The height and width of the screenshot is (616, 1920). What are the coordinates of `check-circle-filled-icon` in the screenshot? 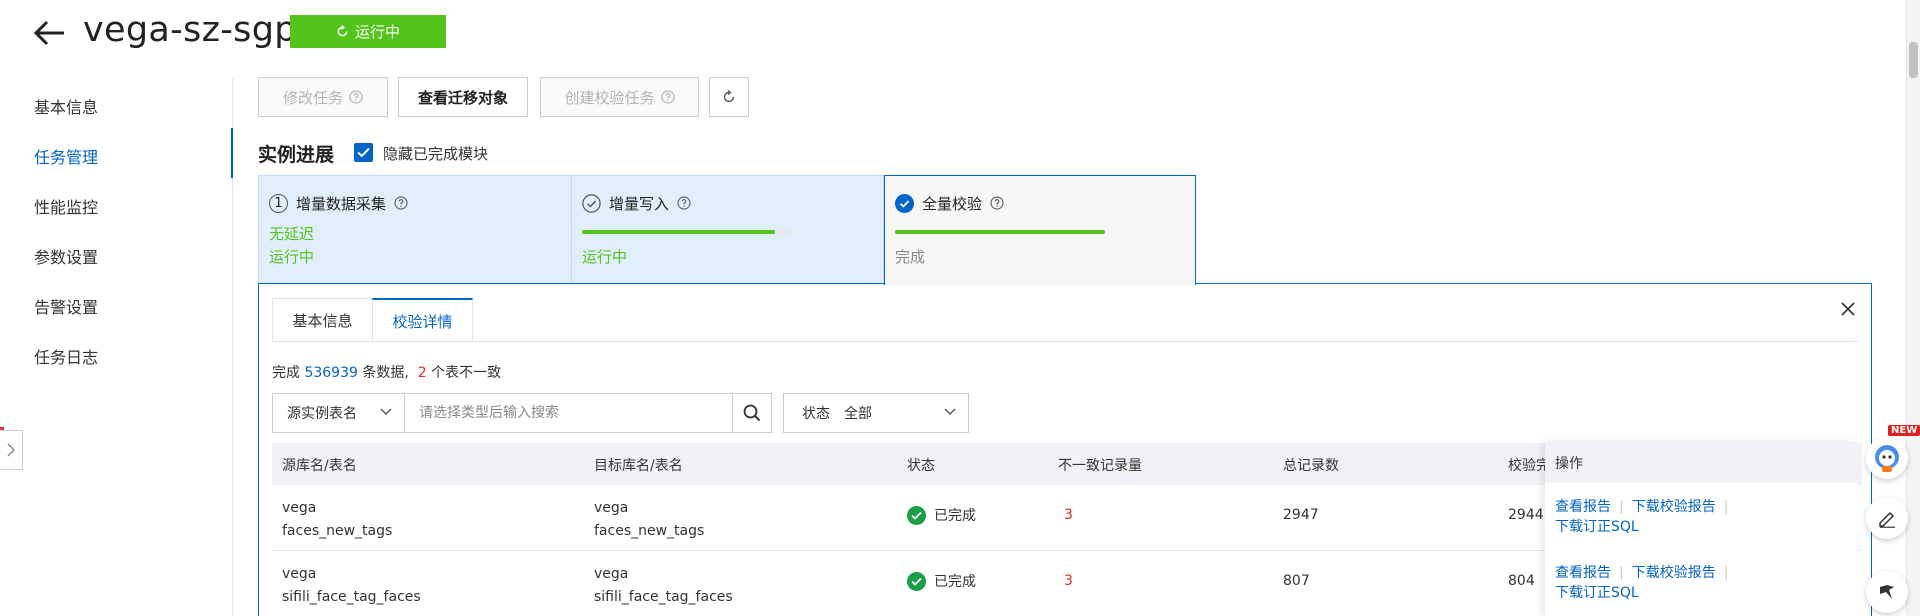 It's located at (904, 203).